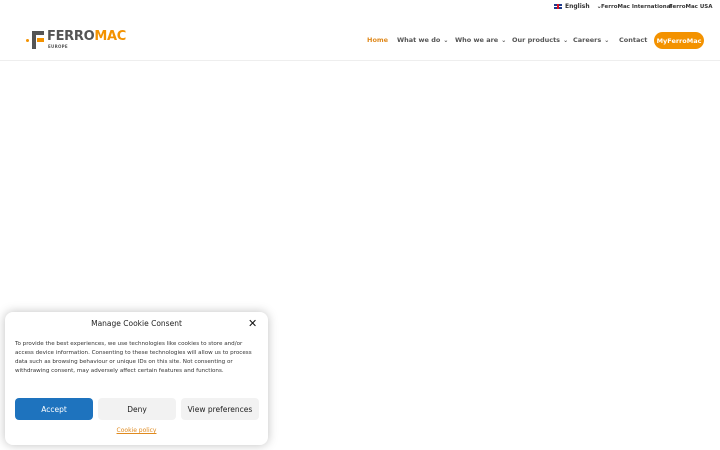 This screenshot has width=720, height=450. I want to click on logo-wordmark: FERROMAC, so click(86, 36).